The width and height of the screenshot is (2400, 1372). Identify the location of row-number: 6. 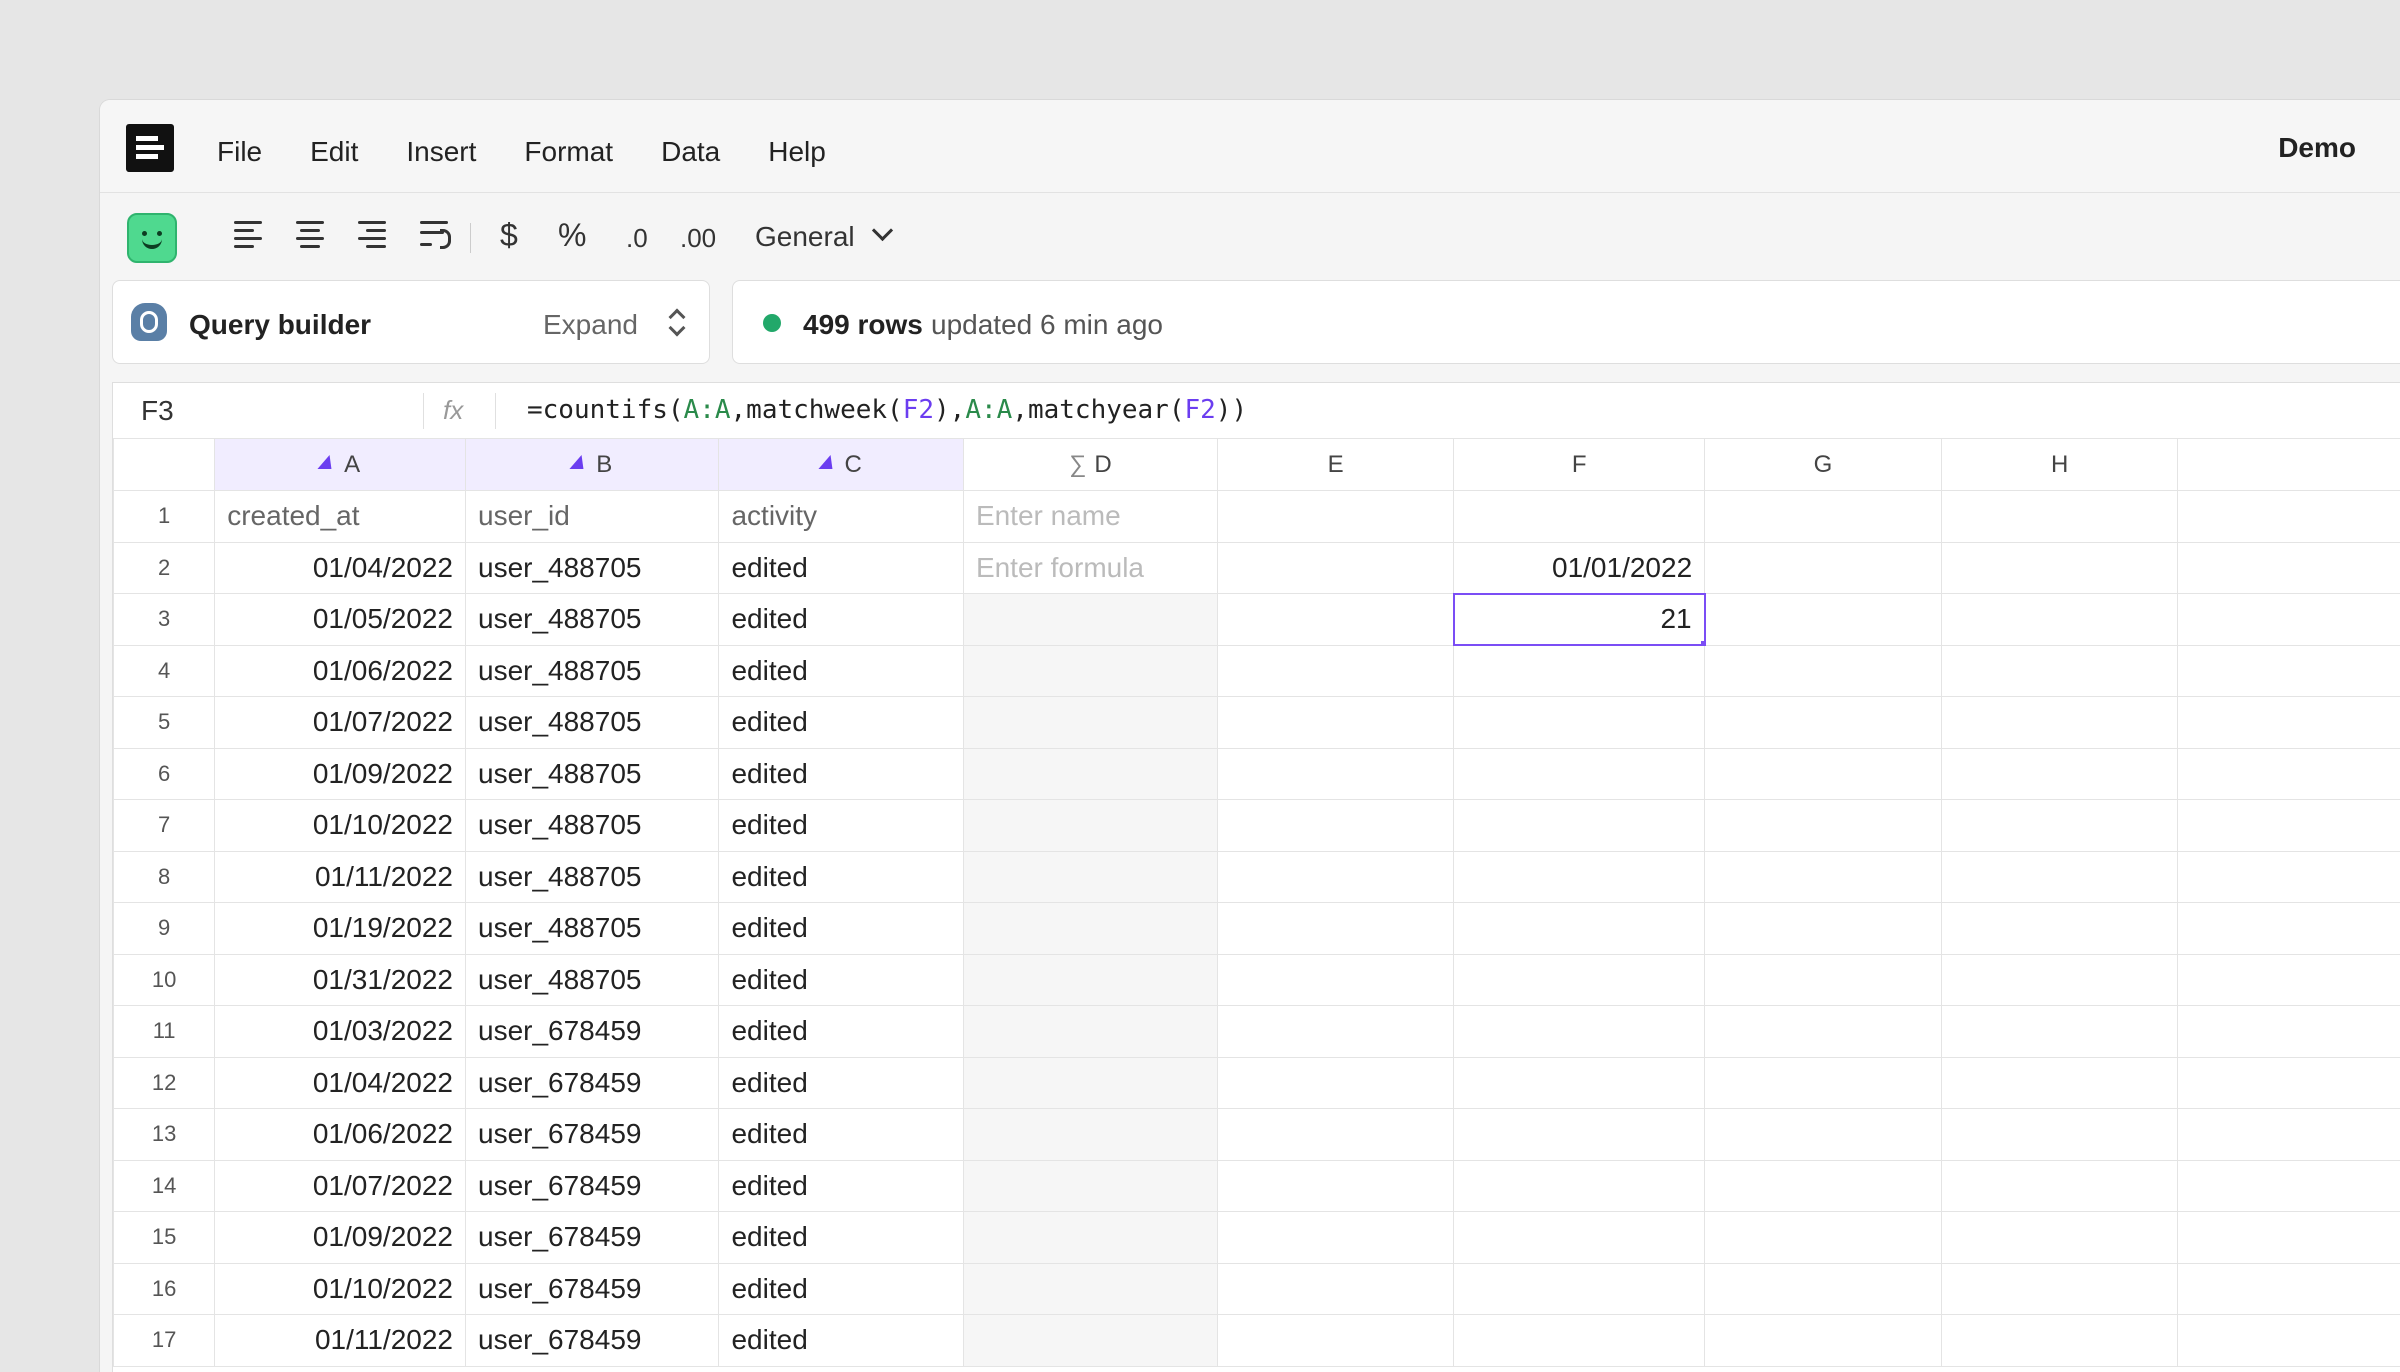
(164, 773).